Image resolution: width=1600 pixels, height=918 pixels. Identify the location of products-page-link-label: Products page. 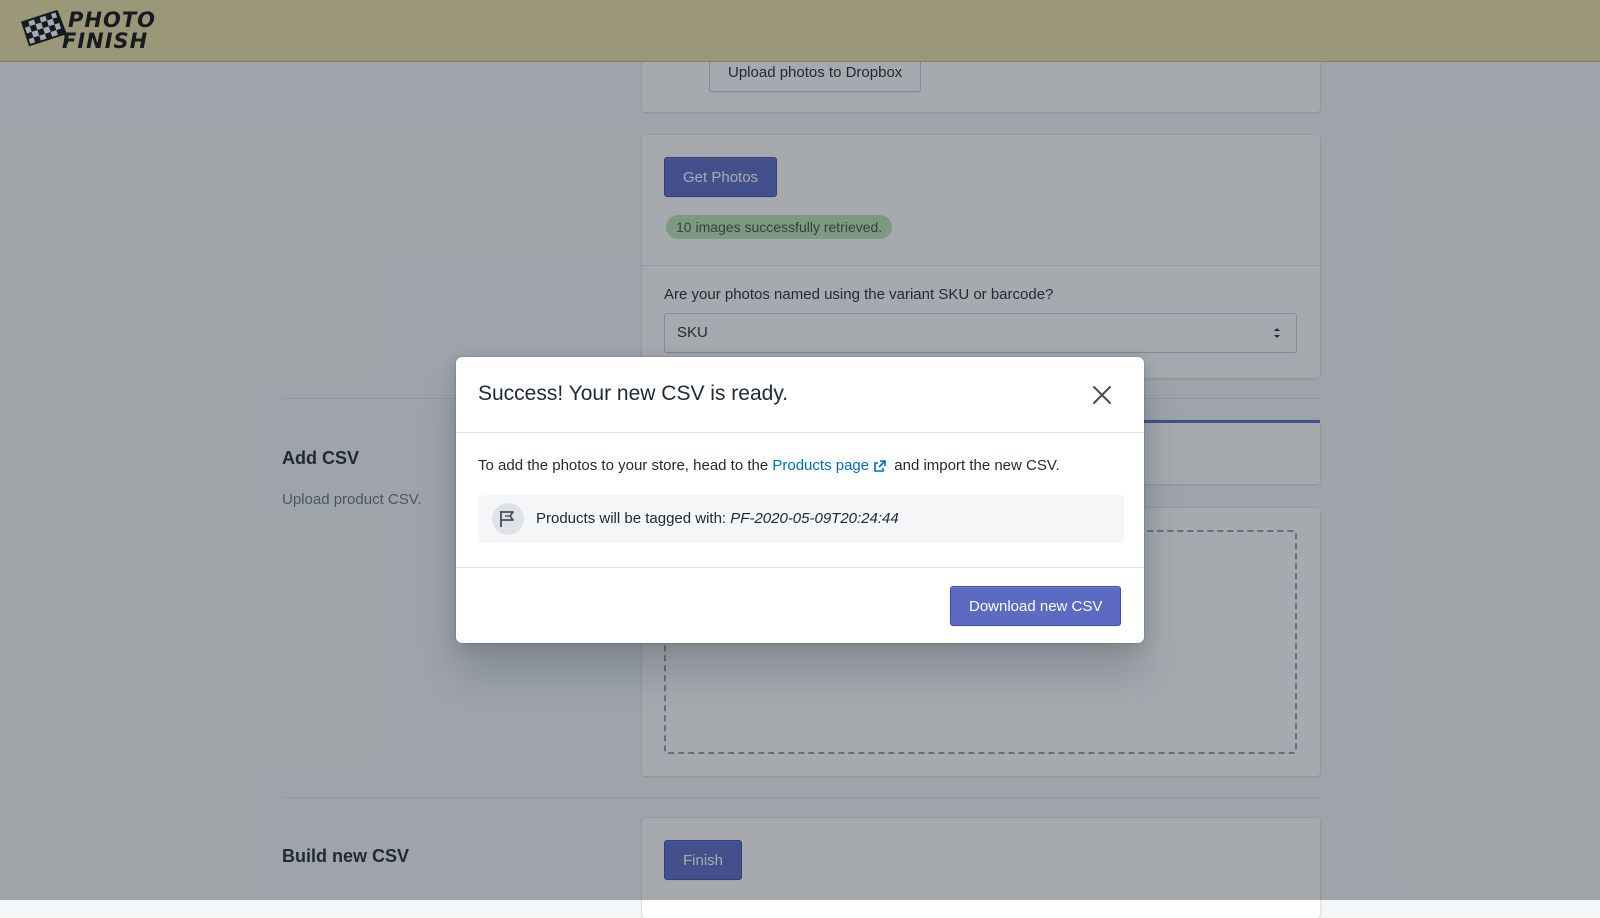
(821, 465).